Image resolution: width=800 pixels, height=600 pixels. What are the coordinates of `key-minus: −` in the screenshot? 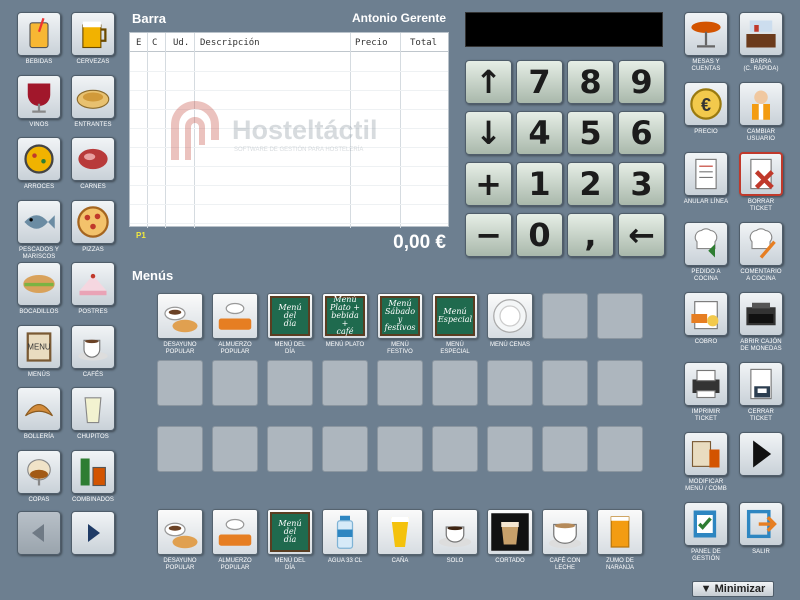 It's located at (488, 235).